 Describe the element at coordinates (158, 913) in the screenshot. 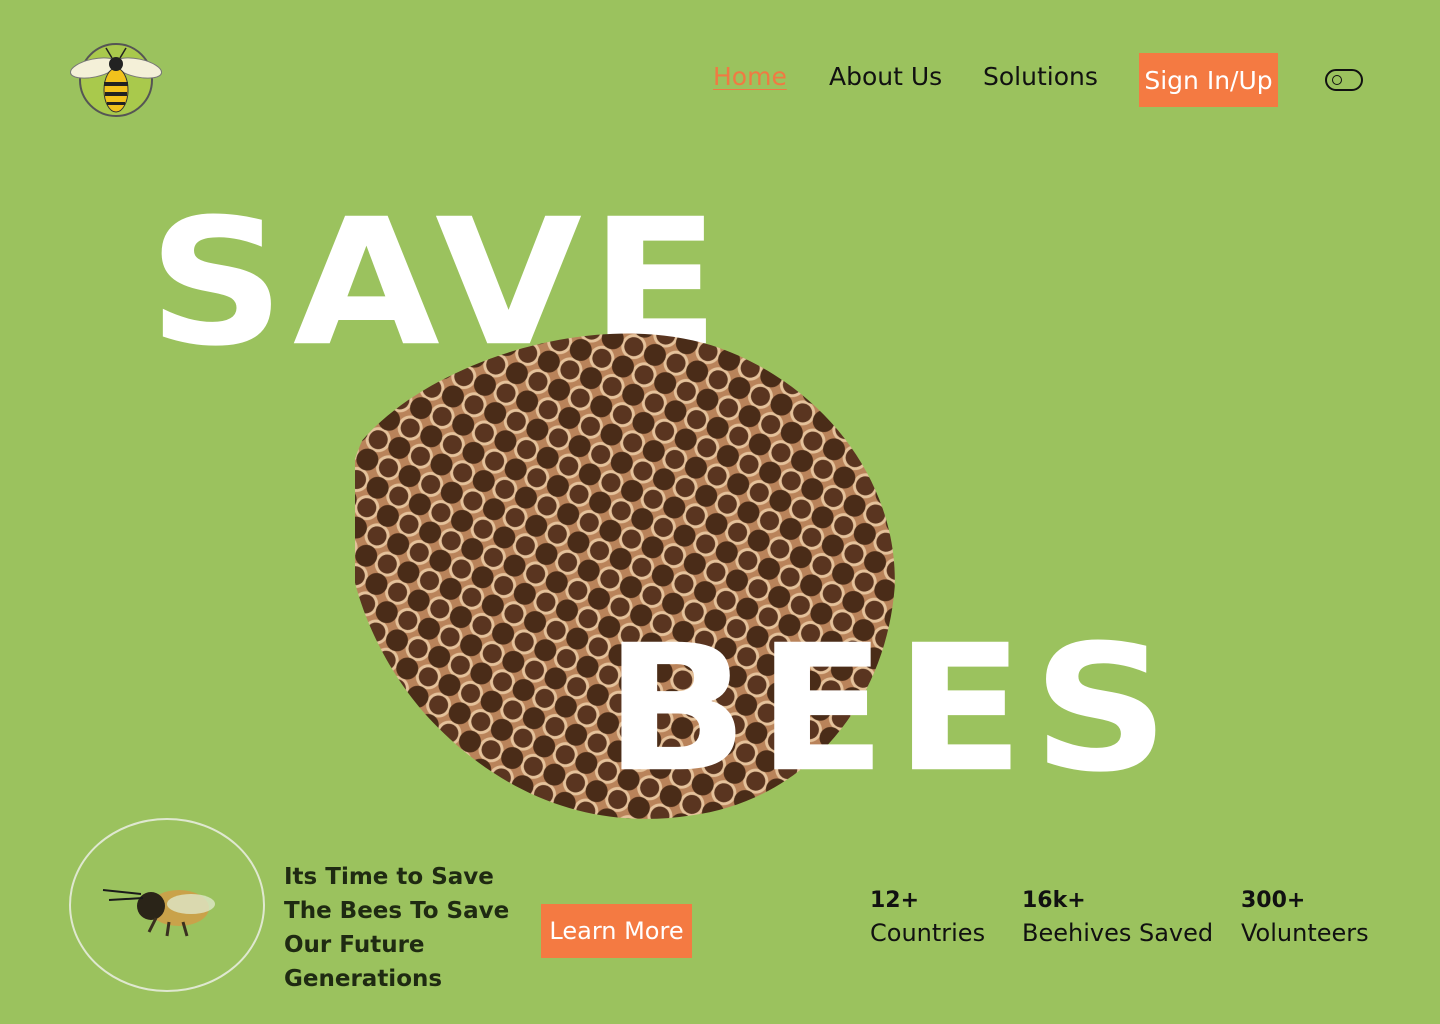

I see `bee-icon` at that location.